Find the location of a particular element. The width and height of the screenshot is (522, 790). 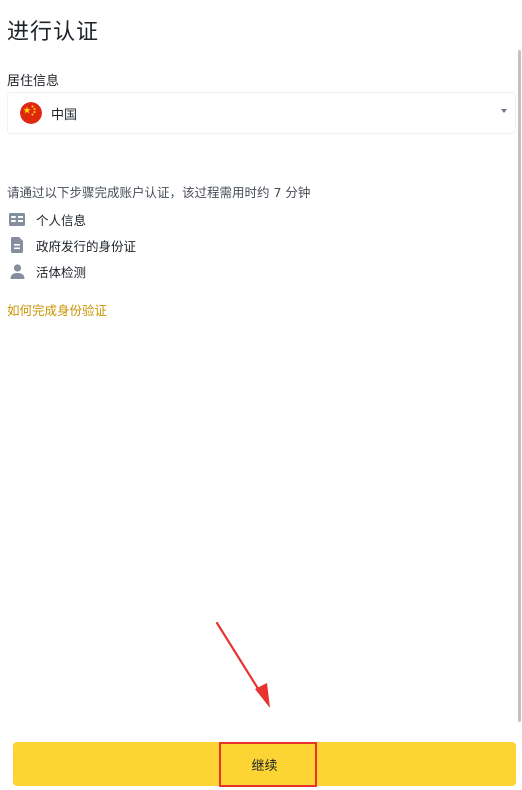

step-personal-info: 个人信息 is located at coordinates (72, 219).